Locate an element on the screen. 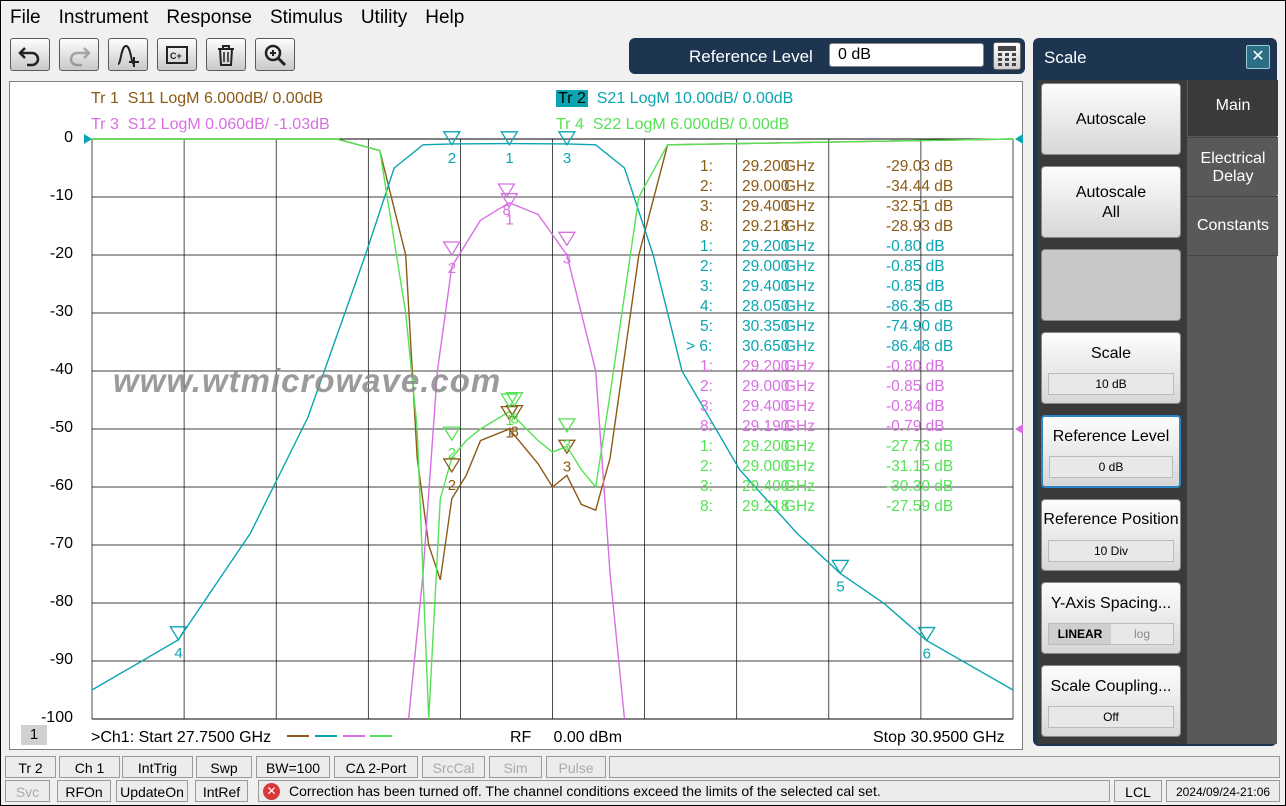 The height and width of the screenshot is (806, 1286). scale-coupling-button: Scale Coupling... Off is located at coordinates (1111, 701).